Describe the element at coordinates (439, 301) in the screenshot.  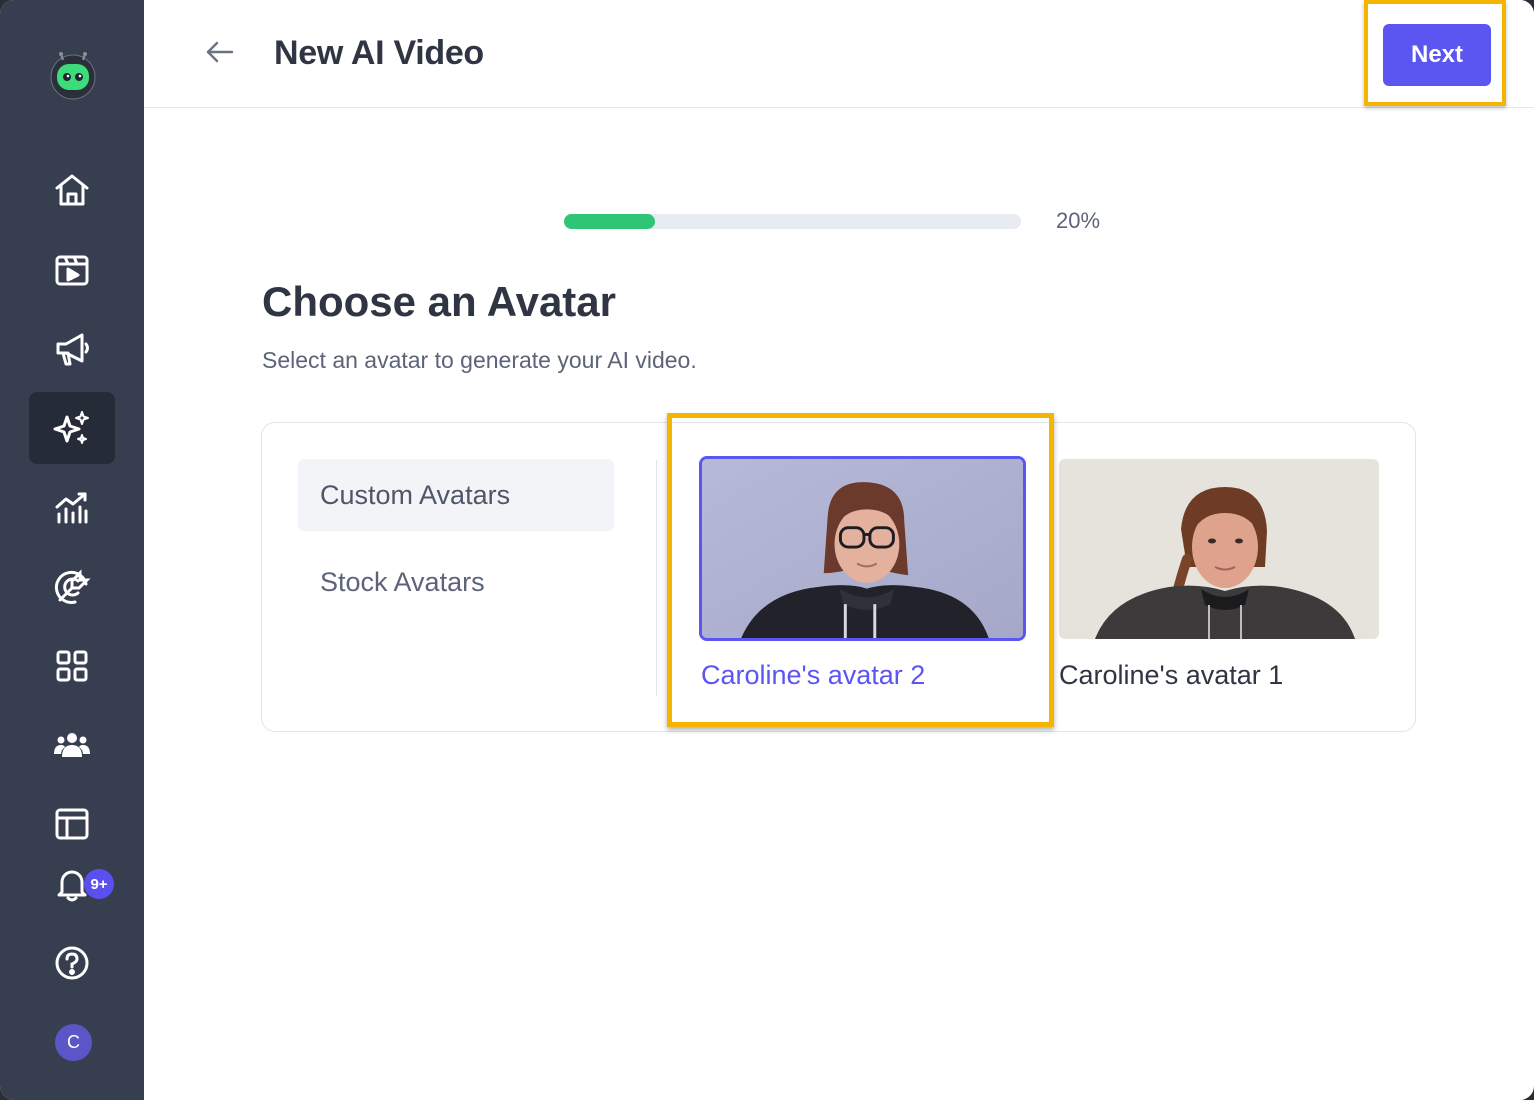
I see `section-heading: Choose an Avatar` at that location.